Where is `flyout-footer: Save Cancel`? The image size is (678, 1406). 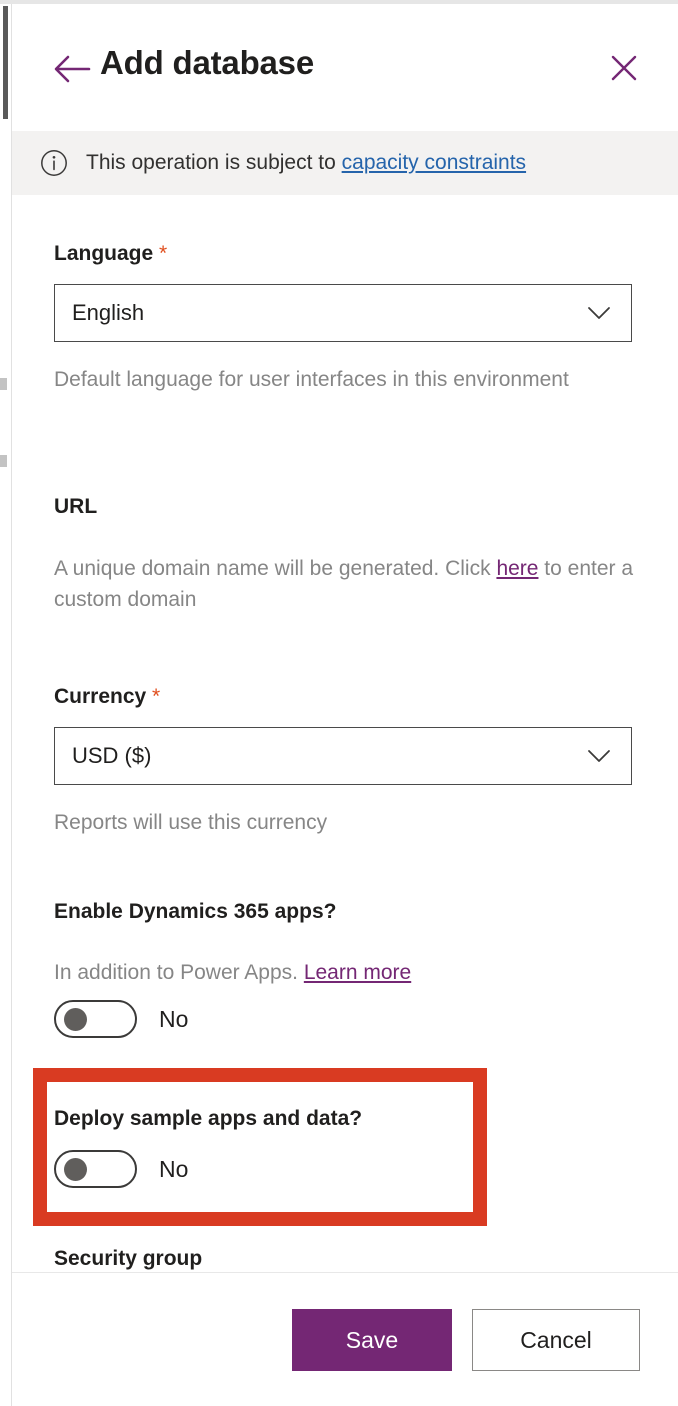 flyout-footer: Save Cancel is located at coordinates (345, 1339).